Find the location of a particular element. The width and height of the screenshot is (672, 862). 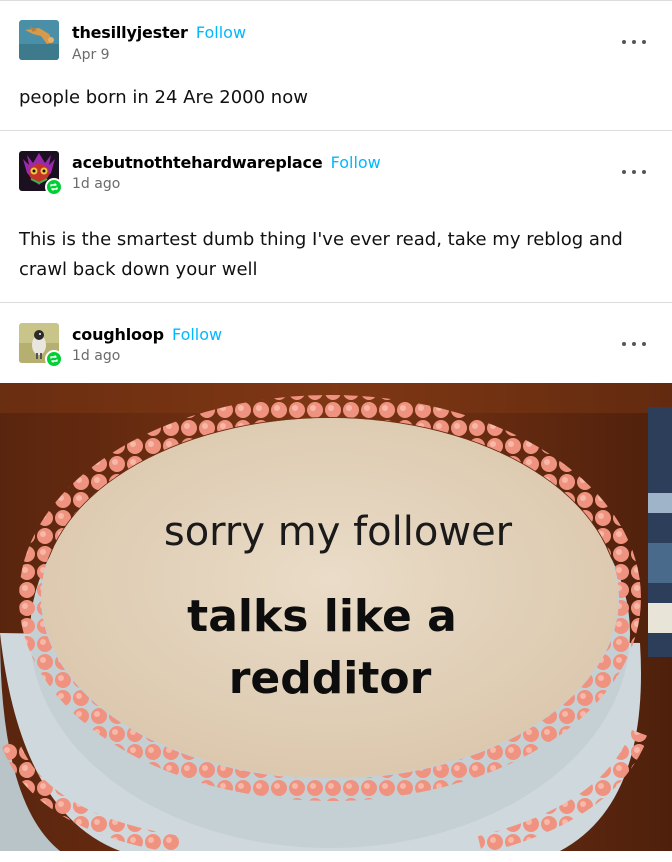

avatar is located at coordinates (39, 40).